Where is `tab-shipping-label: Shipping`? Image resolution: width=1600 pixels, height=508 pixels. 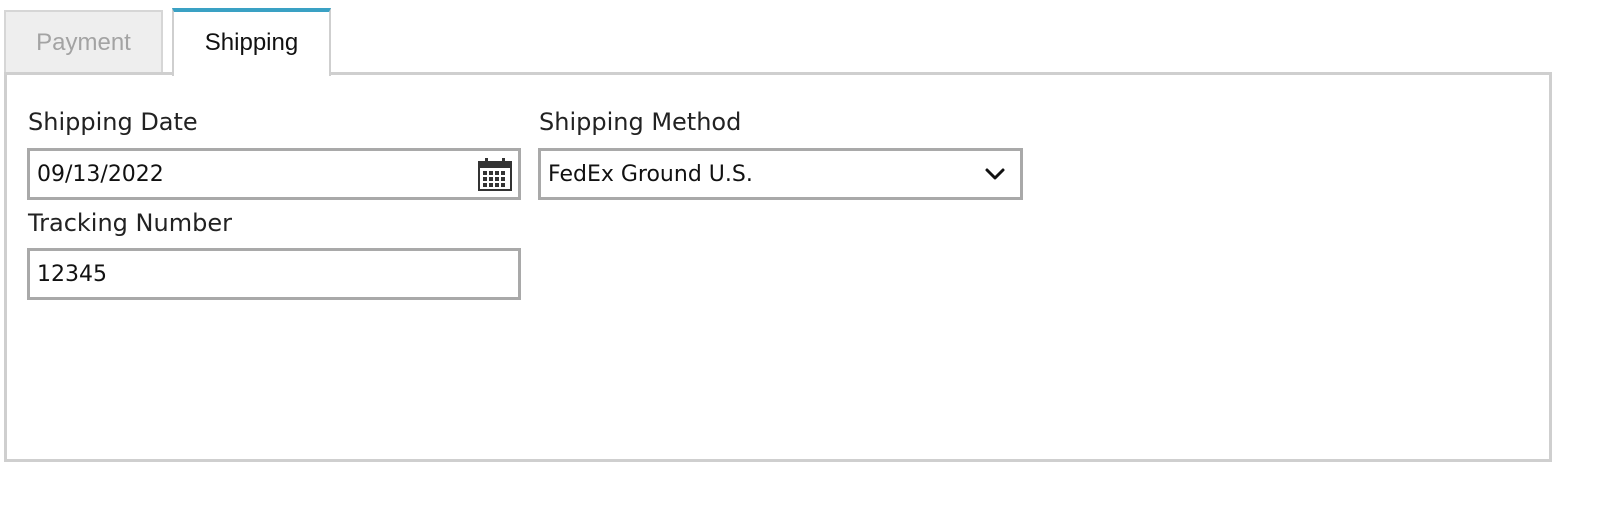
tab-shipping-label: Shipping is located at coordinates (251, 42).